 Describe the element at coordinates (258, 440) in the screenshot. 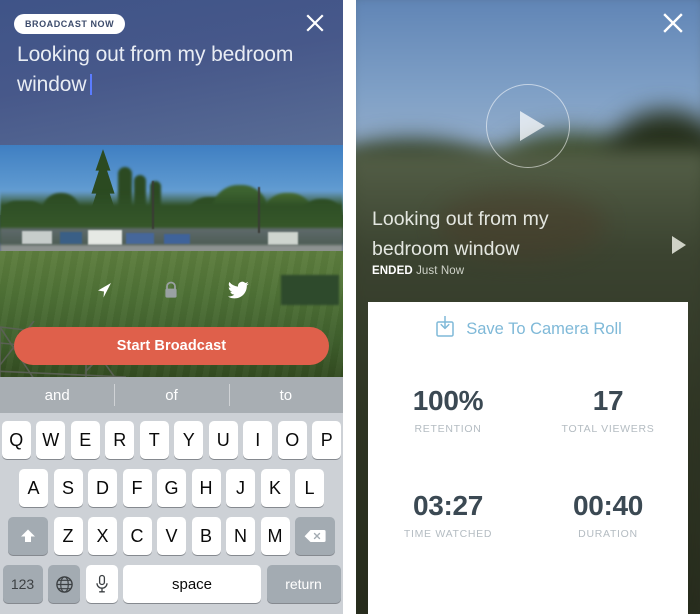

I see `key-i: I` at that location.